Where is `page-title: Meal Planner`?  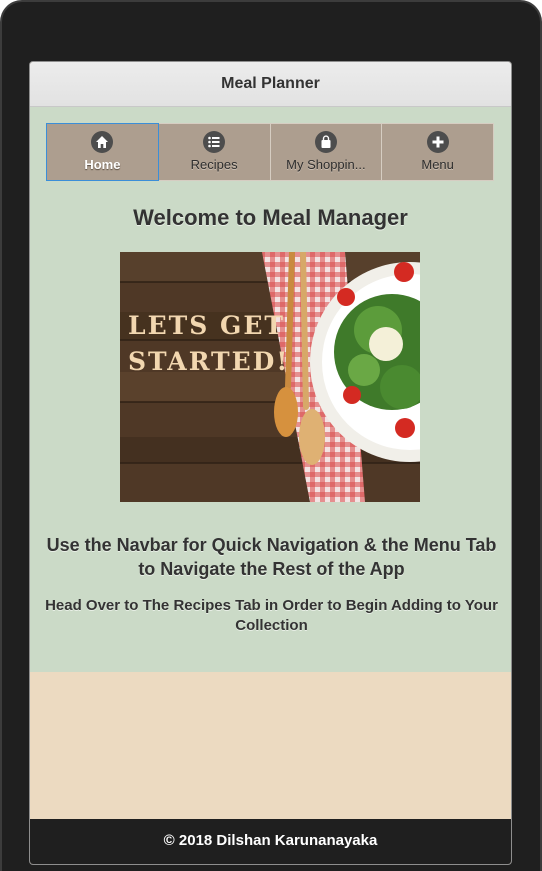 page-title: Meal Planner is located at coordinates (270, 83).